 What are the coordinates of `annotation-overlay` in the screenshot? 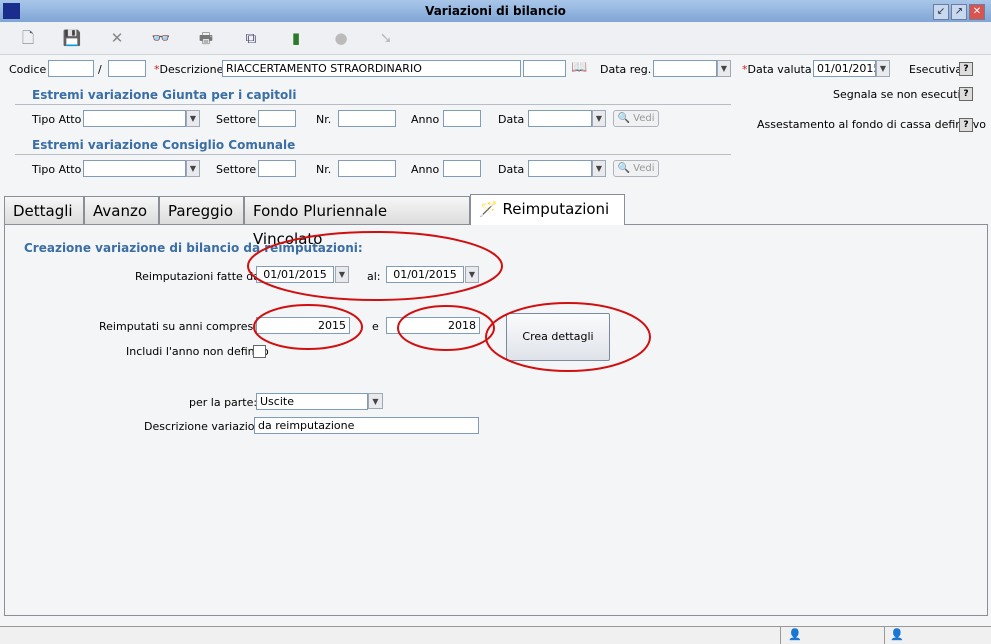 It's located at (449, 301).